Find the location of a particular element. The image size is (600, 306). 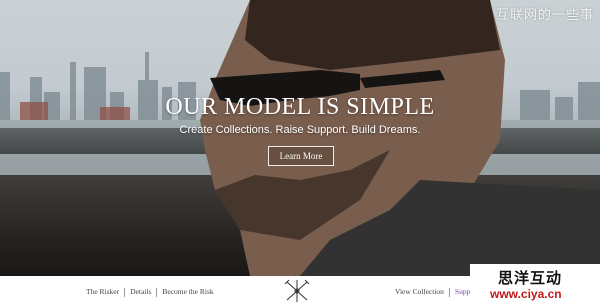

hero-headline: OUR MODEL IS SIMPLE is located at coordinates (300, 107).